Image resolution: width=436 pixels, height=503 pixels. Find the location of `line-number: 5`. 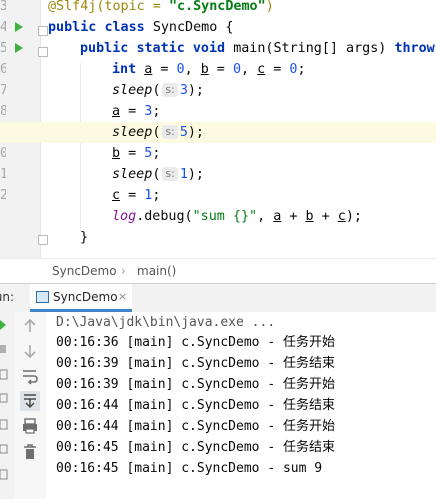

line-number: 5 is located at coordinates (3, 48).